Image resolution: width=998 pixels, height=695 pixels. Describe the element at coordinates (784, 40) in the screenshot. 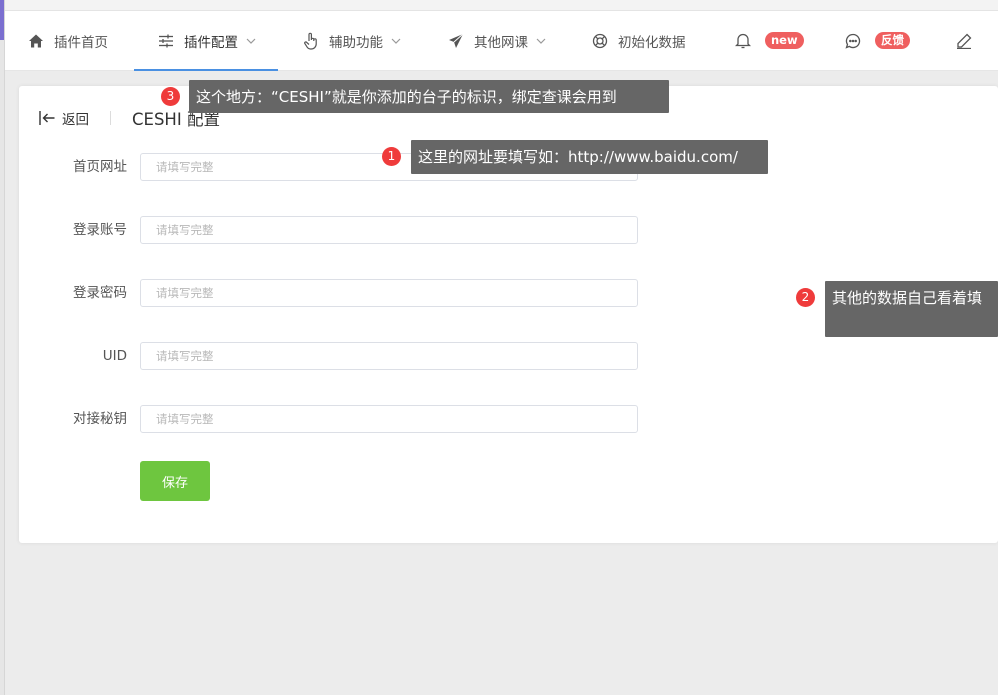

I see `new-badge: new` at that location.